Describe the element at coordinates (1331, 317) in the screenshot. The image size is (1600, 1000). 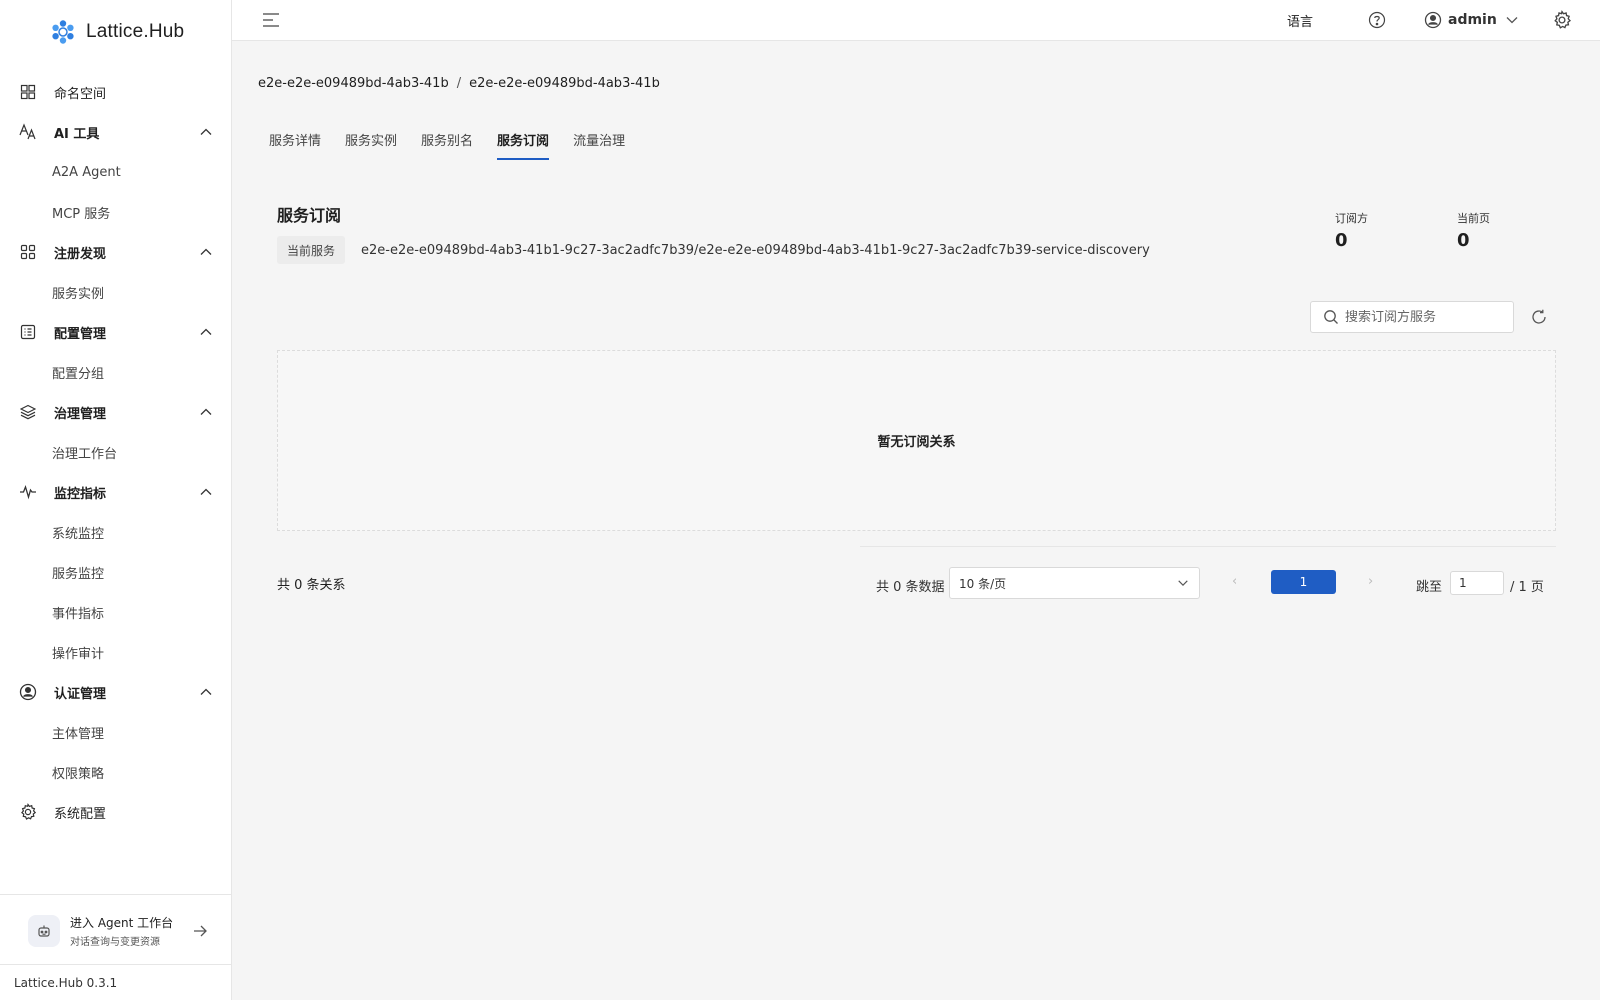
I see `search-icon` at that location.